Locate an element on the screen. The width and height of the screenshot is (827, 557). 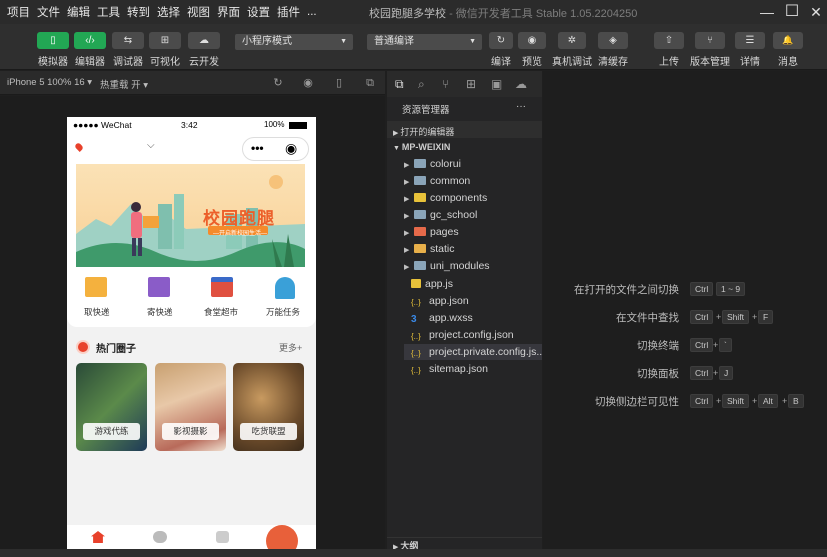
grid-icon: ⊞ is located at coordinates (165, 40).